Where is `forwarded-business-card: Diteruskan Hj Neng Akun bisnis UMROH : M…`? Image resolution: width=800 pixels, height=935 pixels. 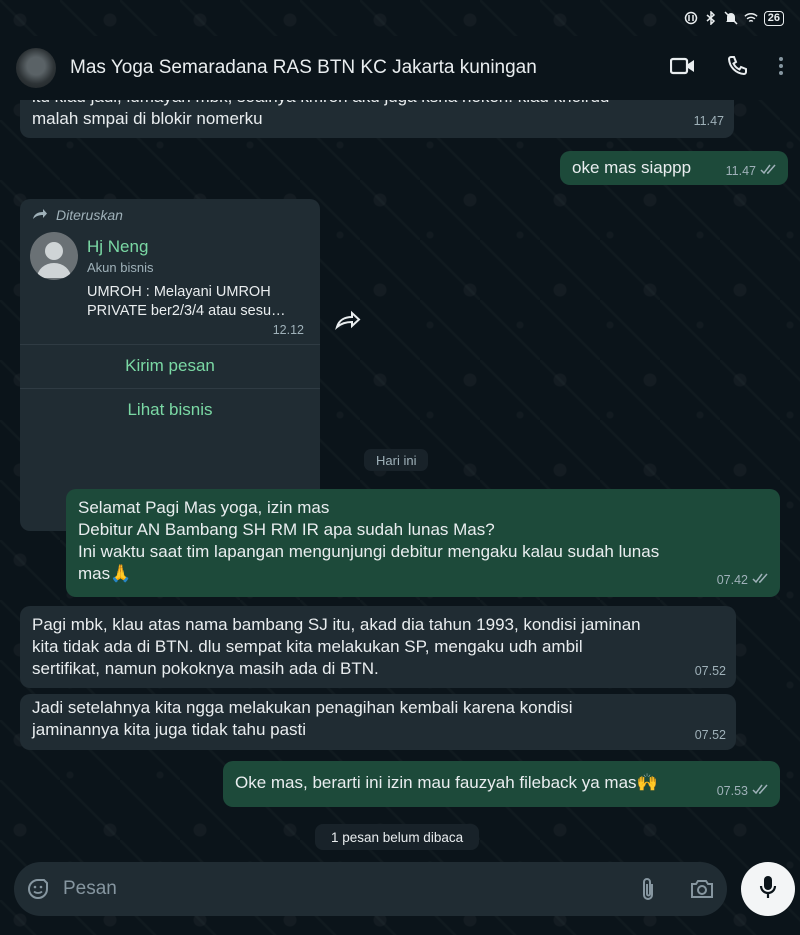 forwarded-business-card: Diteruskan Hj Neng Akun bisnis UMROH : M… is located at coordinates (170, 365).